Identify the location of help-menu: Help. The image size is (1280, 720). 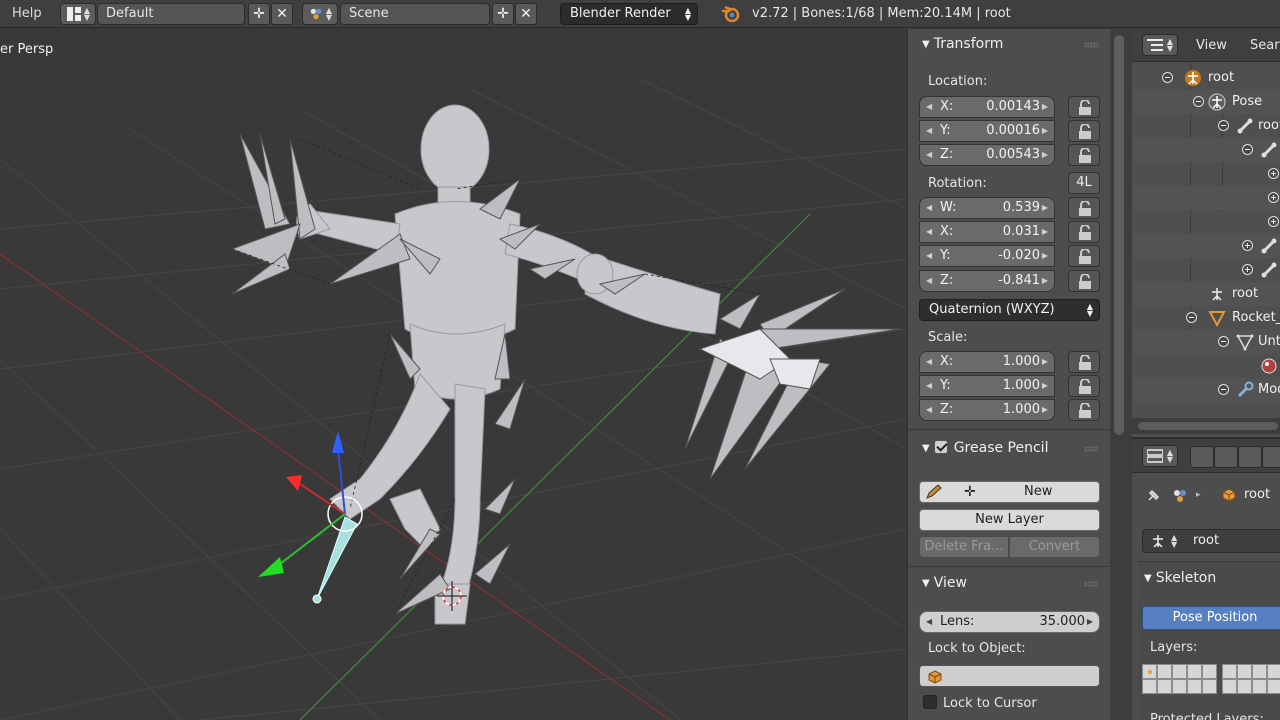
(27, 14).